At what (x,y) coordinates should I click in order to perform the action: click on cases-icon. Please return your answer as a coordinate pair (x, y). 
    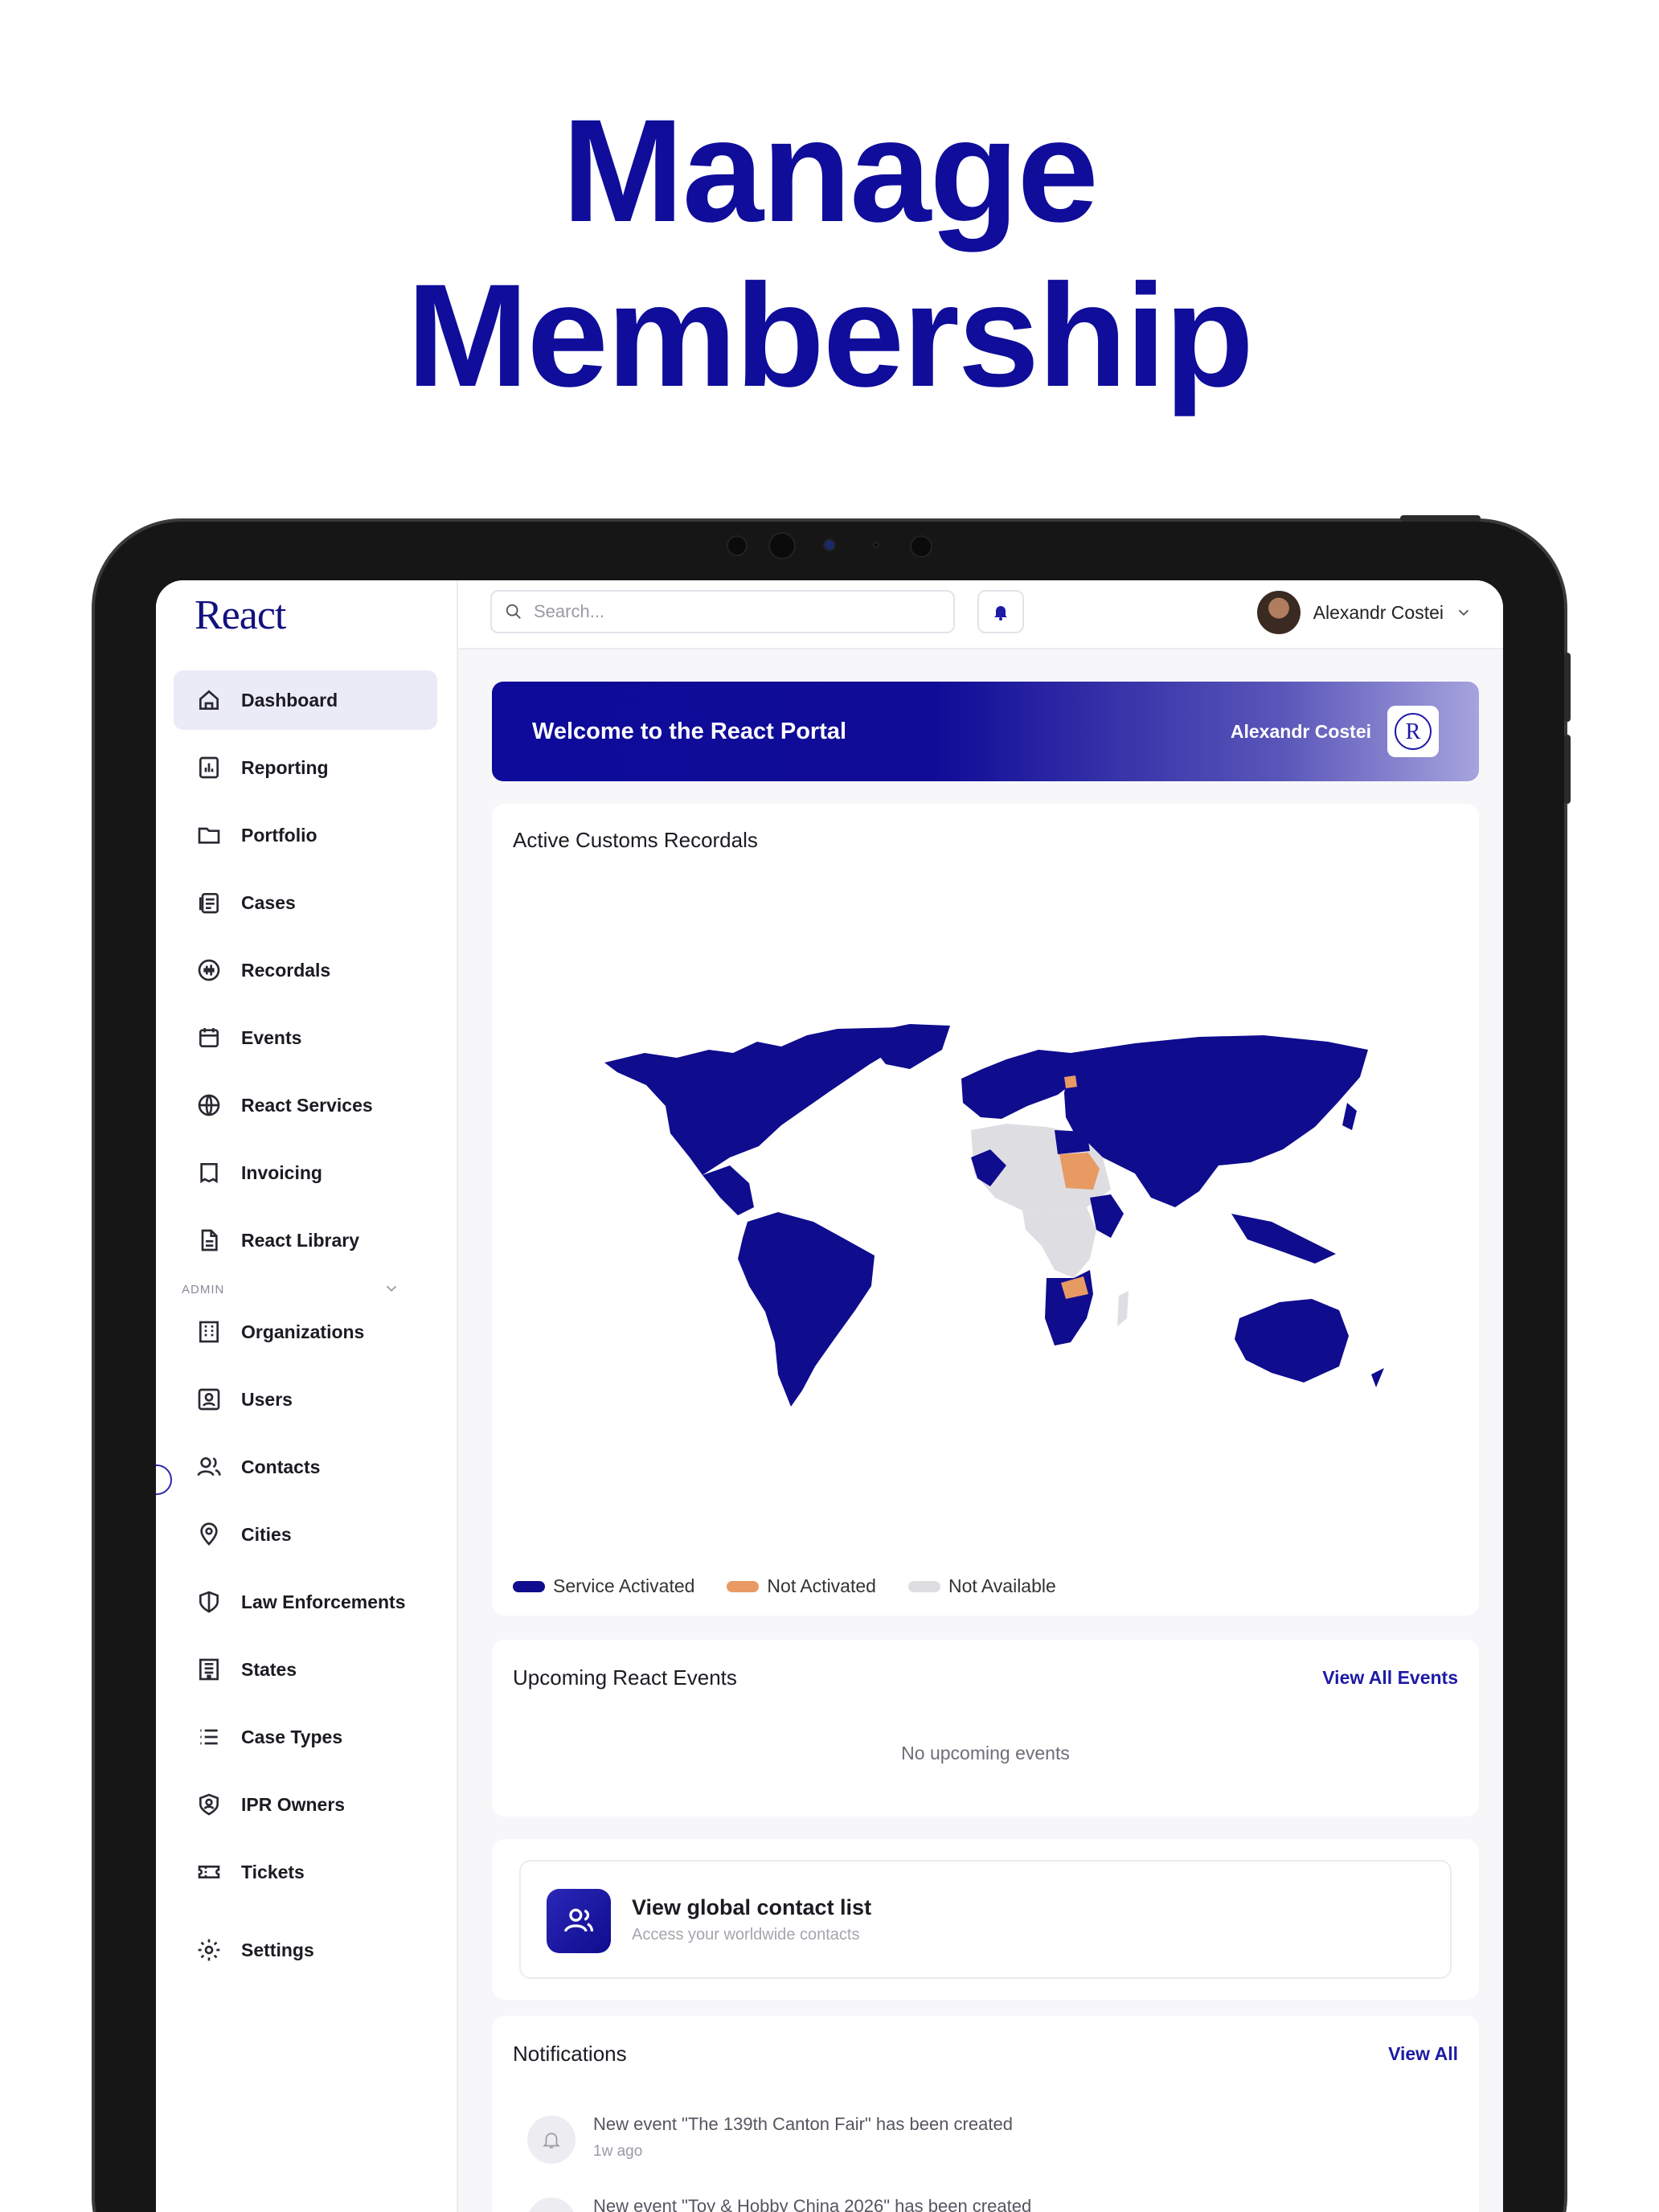
    Looking at the image, I should click on (209, 903).